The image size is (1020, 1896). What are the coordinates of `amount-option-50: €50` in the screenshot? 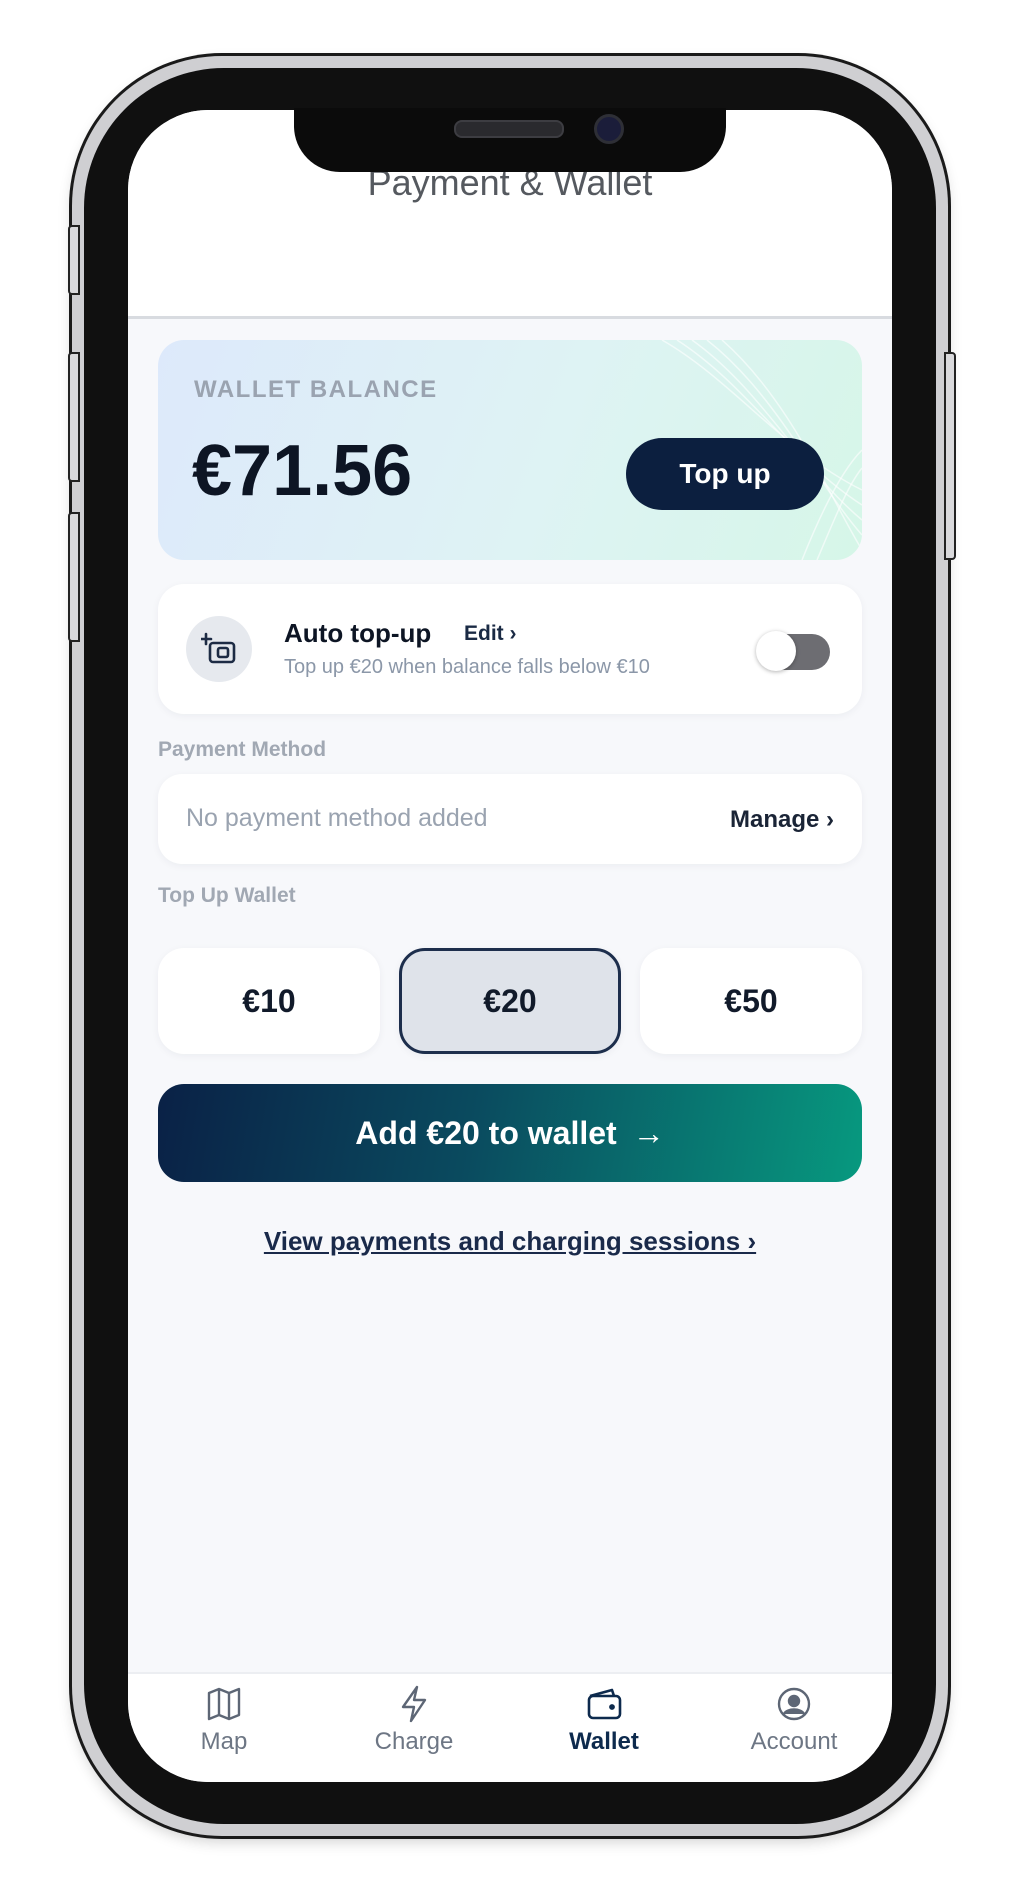 It's located at (751, 1001).